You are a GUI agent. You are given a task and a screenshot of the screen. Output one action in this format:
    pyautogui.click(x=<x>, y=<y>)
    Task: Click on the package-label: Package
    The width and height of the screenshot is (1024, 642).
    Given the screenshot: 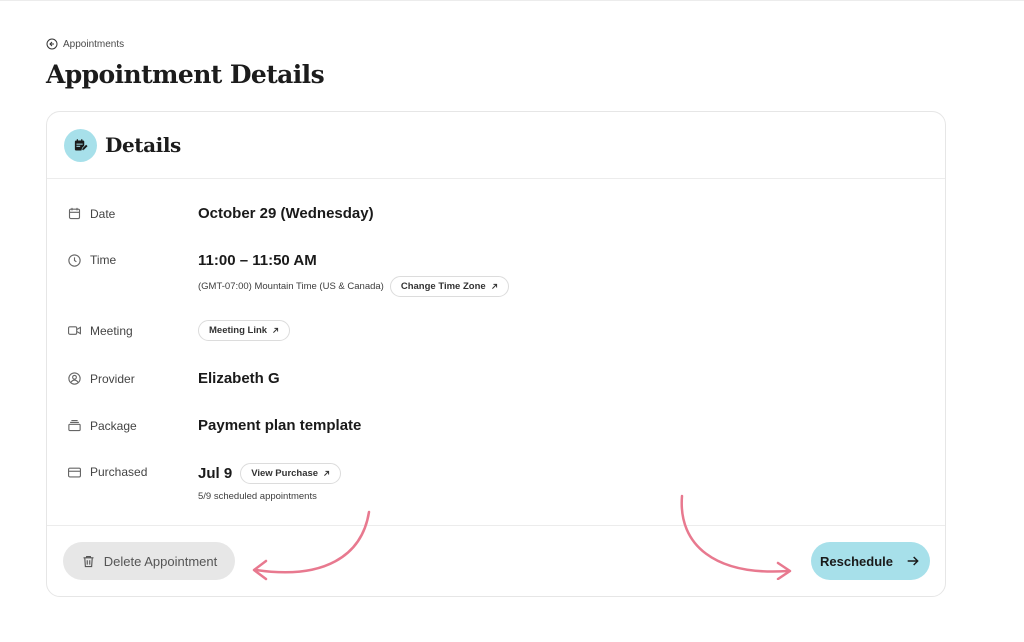 What is the action you would take?
    pyautogui.click(x=132, y=425)
    